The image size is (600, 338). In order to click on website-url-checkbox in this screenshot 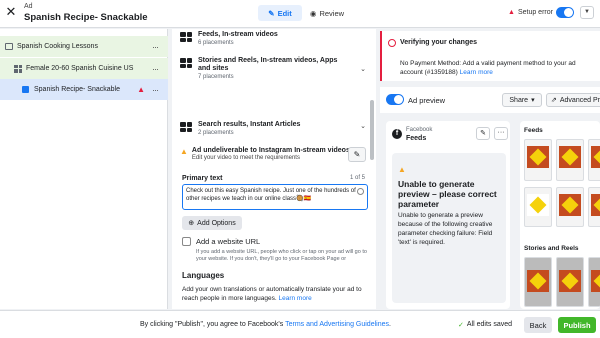, I will do `click(186, 241)`.